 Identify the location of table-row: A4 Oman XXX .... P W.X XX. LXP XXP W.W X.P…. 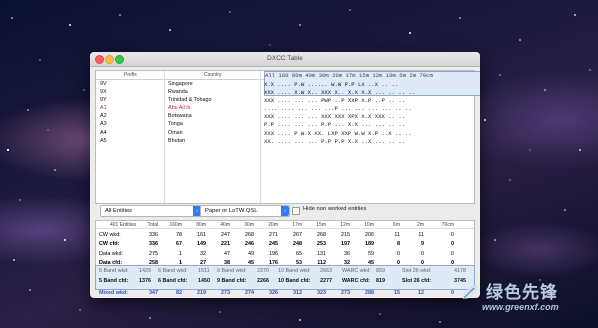
(285, 133).